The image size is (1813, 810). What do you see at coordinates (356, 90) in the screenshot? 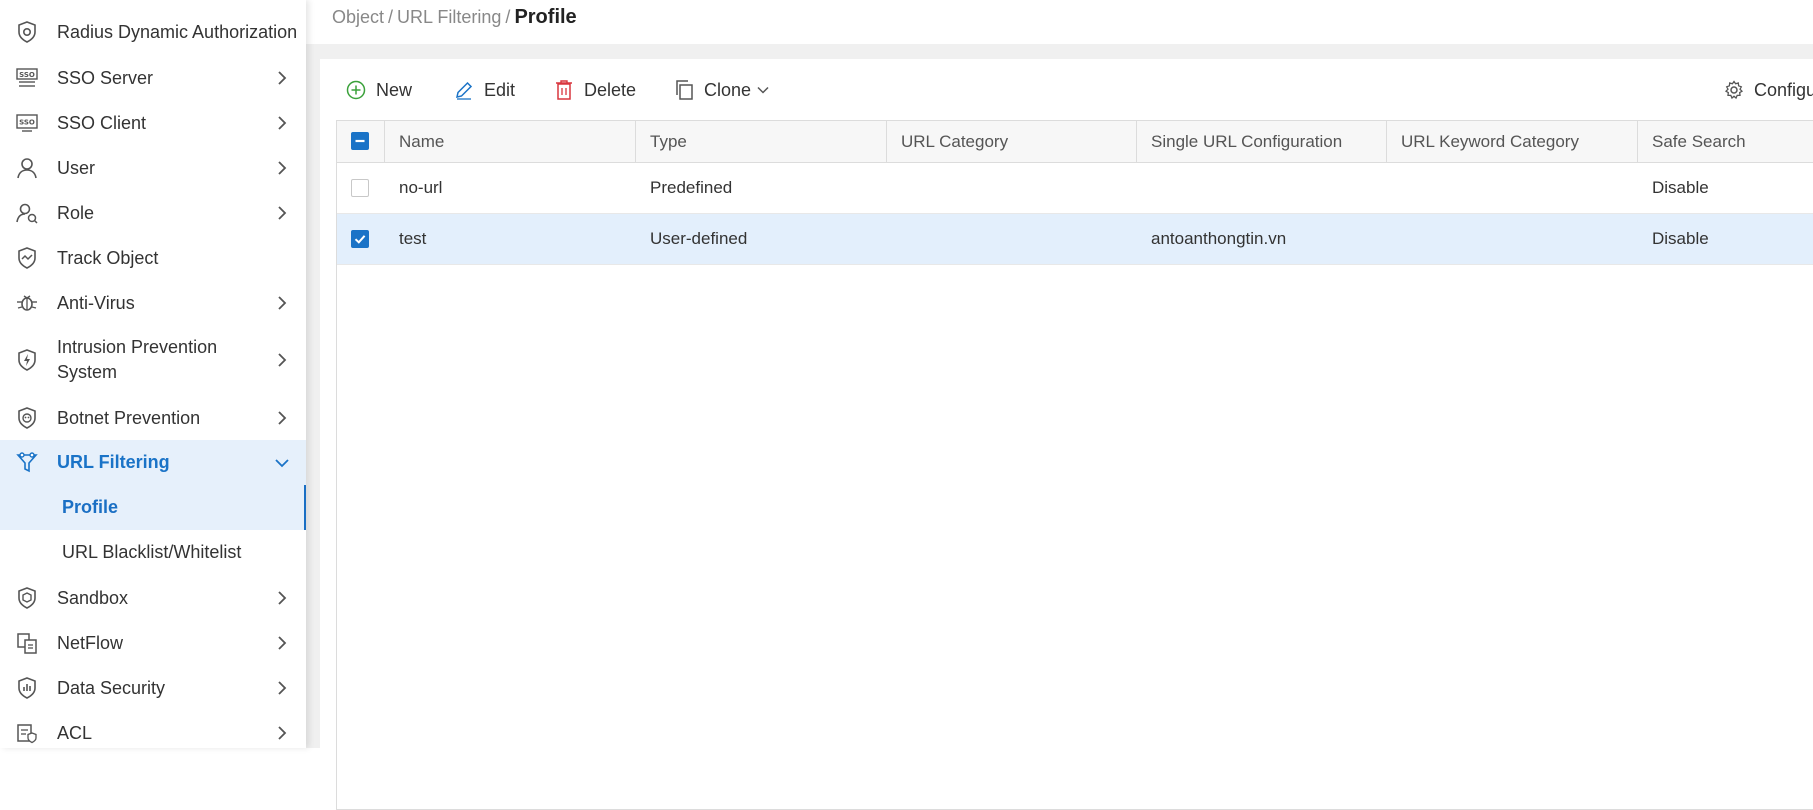
I see `plus-circle-icon` at bounding box center [356, 90].